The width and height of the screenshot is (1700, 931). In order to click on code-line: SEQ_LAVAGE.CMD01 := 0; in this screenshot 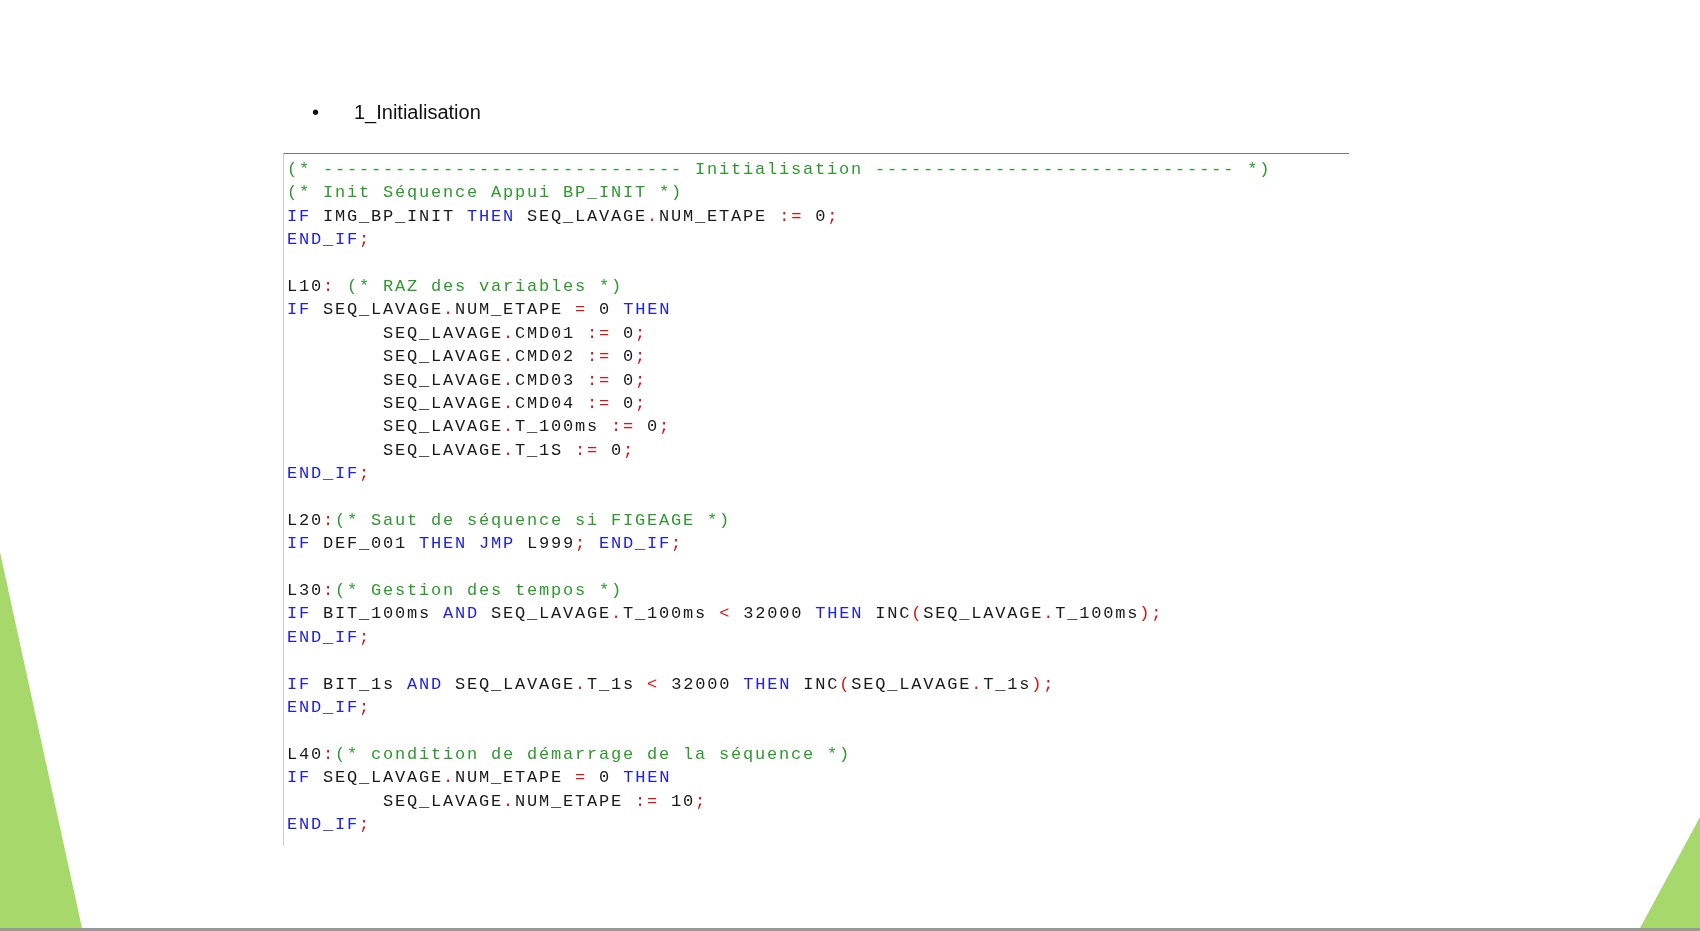, I will do `click(515, 333)`.